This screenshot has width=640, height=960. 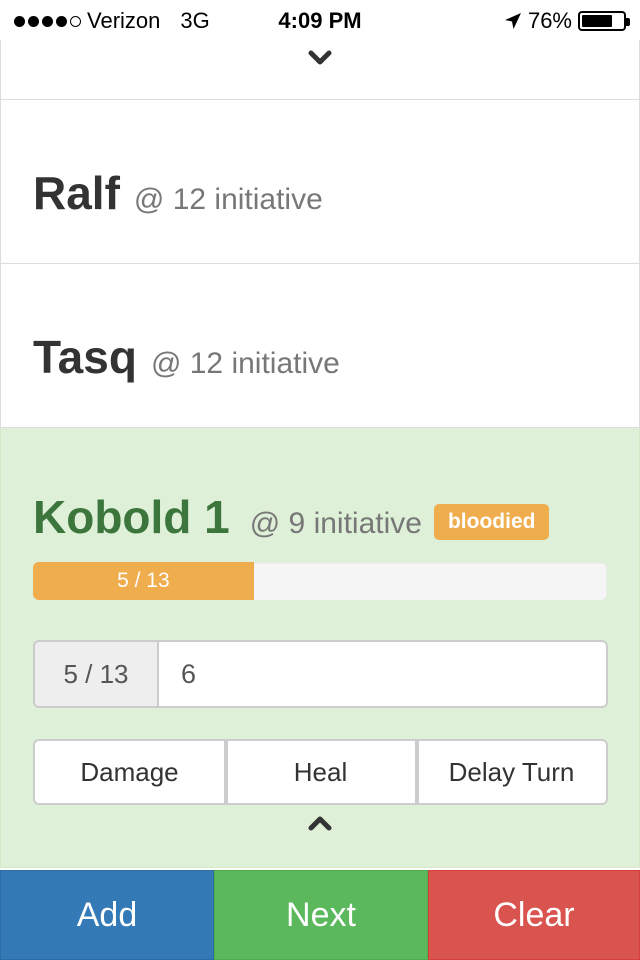 What do you see at coordinates (85, 357) in the screenshot?
I see `combatant-name: Tasq` at bounding box center [85, 357].